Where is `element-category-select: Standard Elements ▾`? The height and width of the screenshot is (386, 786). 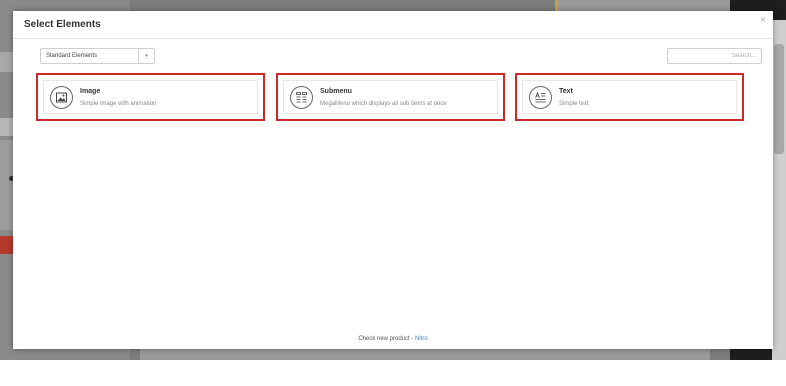 element-category-select: Standard Elements ▾ is located at coordinates (97, 56).